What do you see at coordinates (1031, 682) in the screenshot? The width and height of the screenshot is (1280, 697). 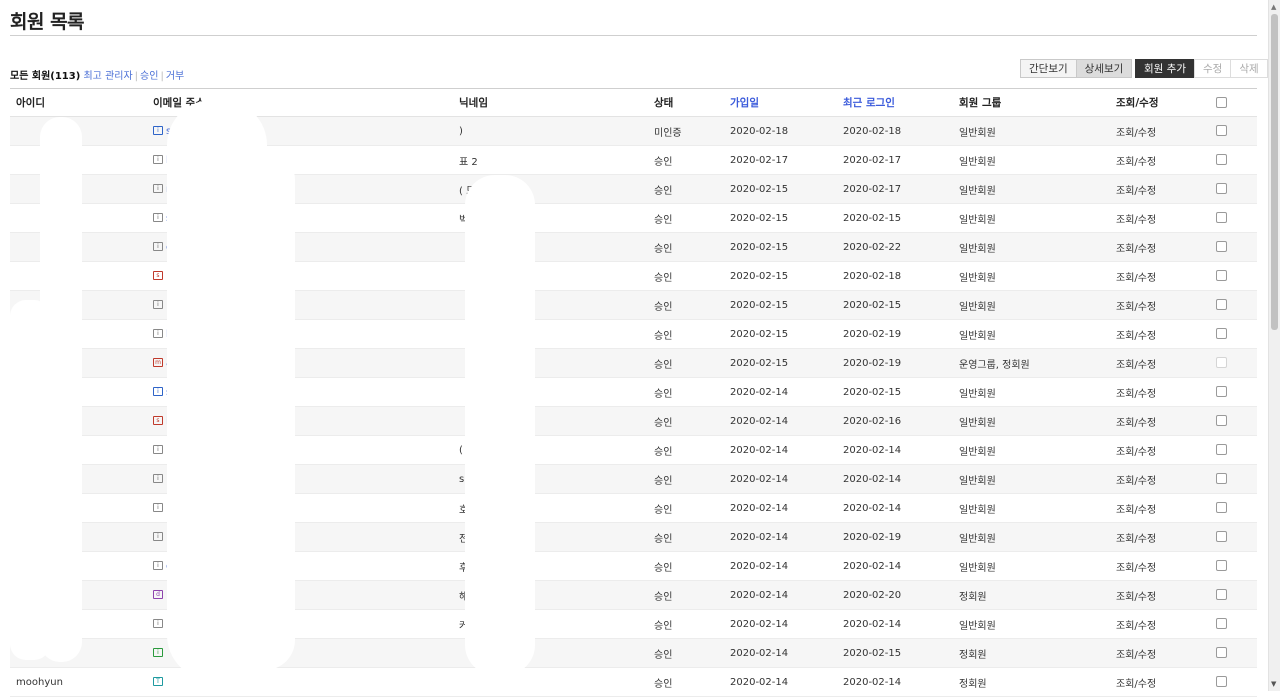 I see `member-group: 정회원` at bounding box center [1031, 682].